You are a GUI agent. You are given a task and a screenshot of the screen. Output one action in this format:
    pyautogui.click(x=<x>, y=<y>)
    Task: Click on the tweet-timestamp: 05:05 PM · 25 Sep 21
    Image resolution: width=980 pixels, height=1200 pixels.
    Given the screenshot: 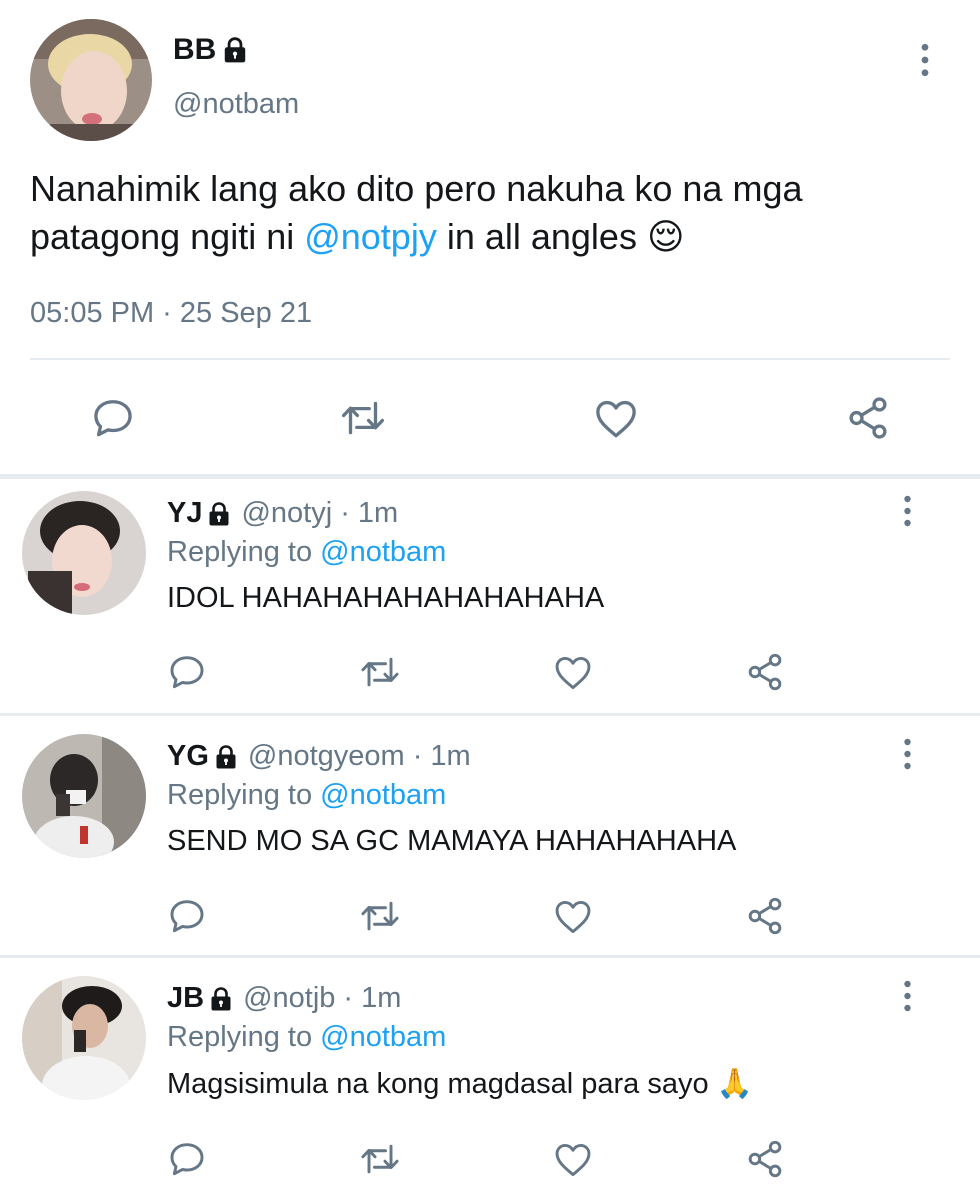 What is the action you would take?
    pyautogui.click(x=171, y=313)
    